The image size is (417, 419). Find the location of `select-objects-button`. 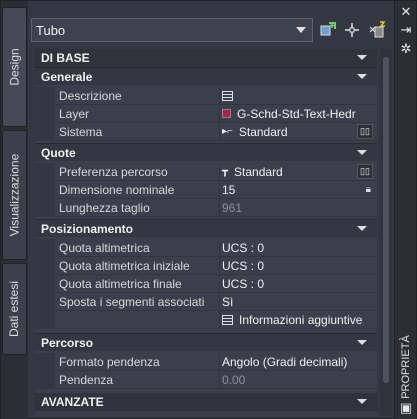

select-objects-button is located at coordinates (352, 30).